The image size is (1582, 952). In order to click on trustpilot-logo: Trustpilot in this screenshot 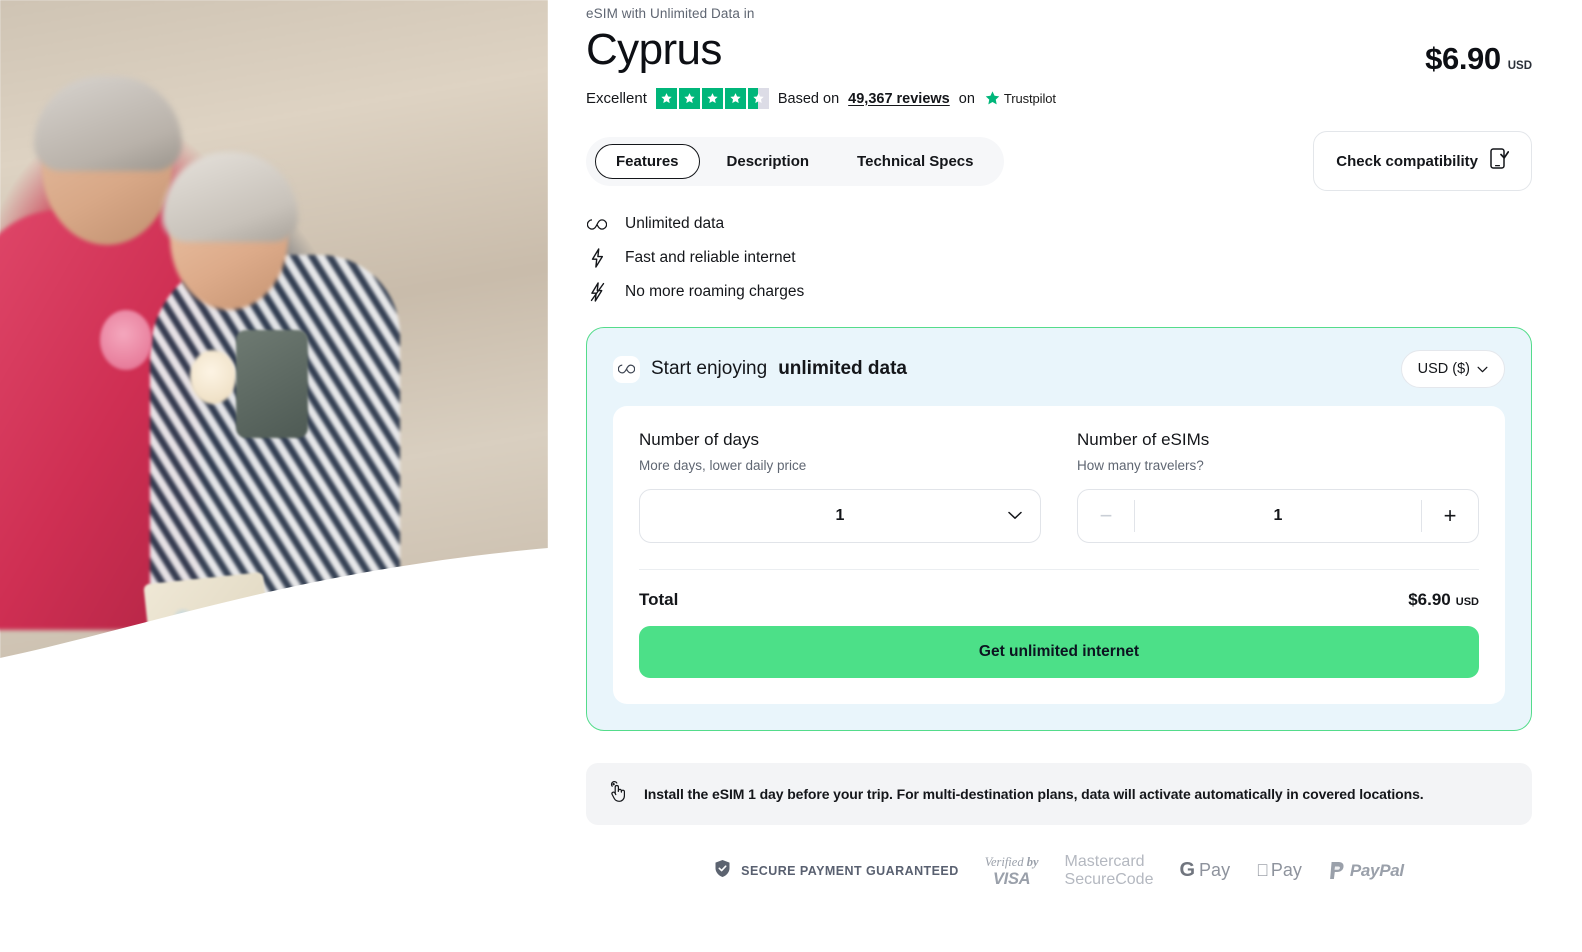, I will do `click(1020, 98)`.